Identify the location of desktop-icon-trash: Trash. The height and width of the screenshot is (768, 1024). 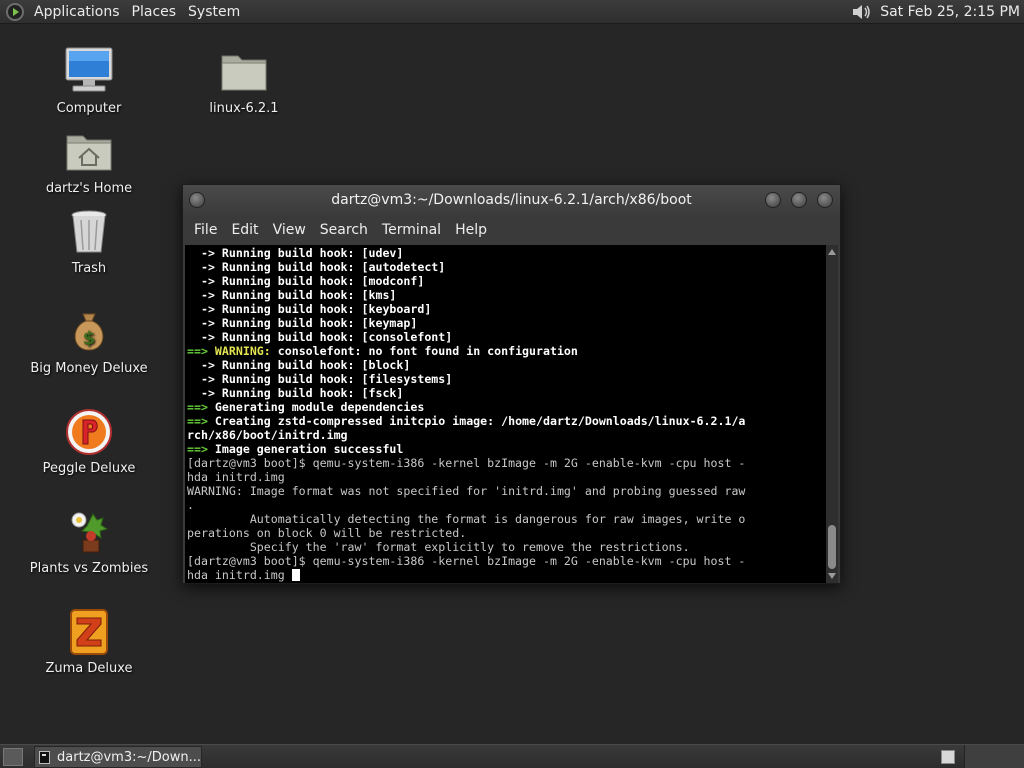
(89, 241).